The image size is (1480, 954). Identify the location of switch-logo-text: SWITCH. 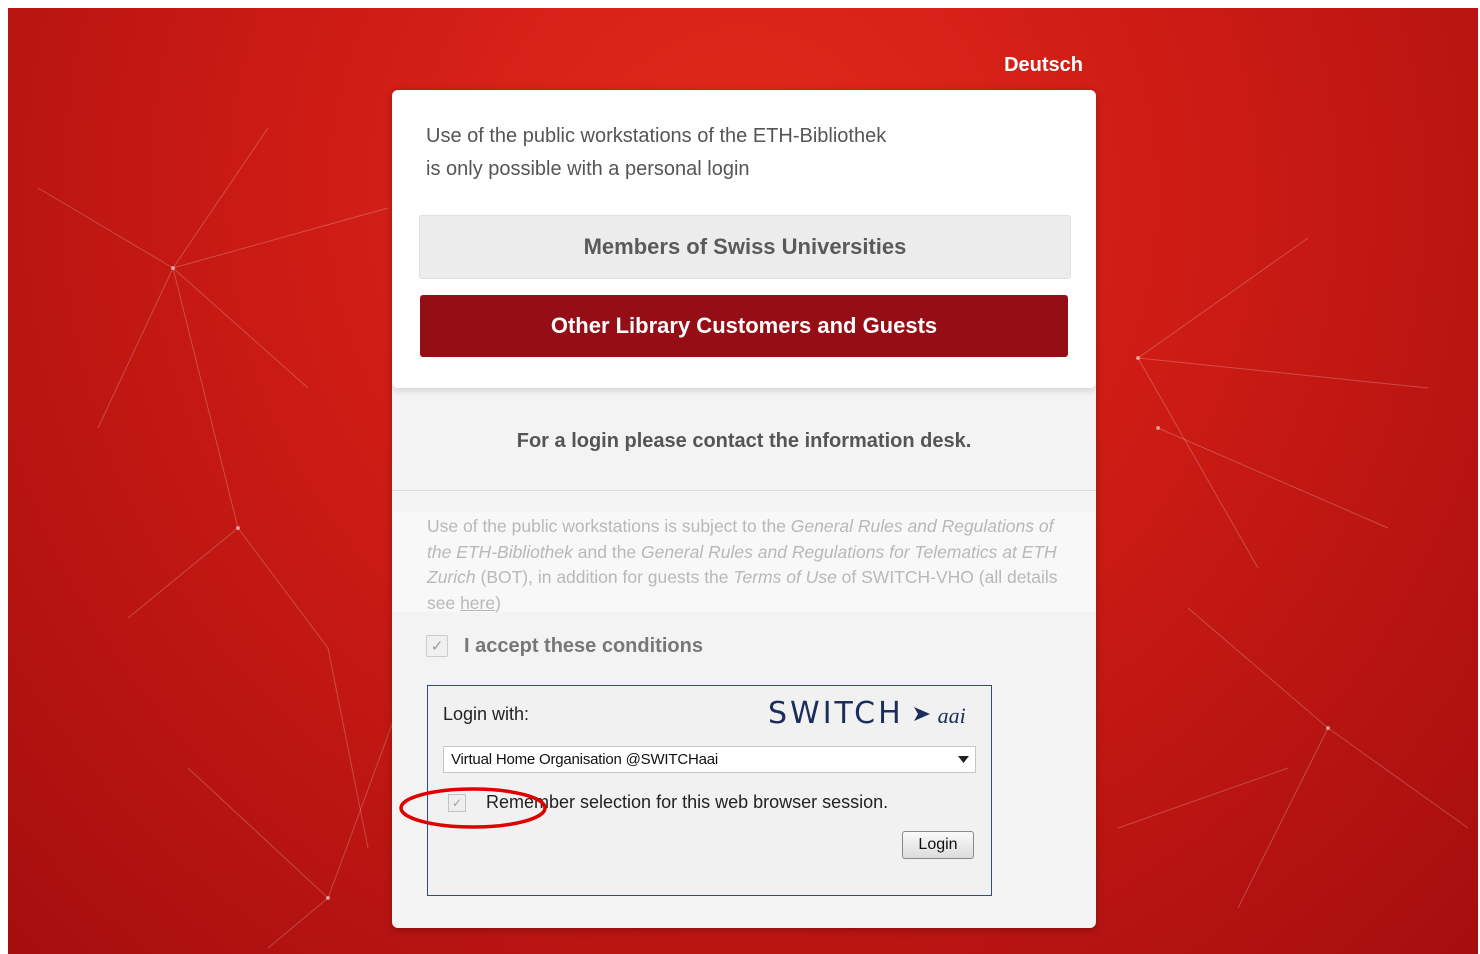
(836, 713).